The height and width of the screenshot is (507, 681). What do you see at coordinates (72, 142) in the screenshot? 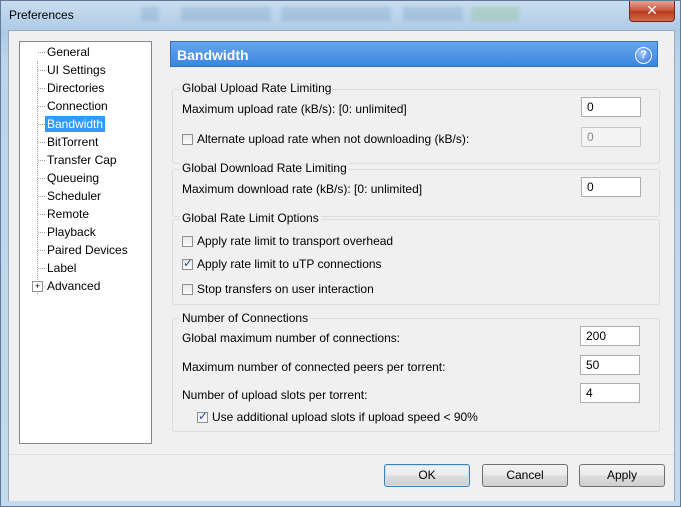
I see `tree-item-bittorrent: BitTorrent` at bounding box center [72, 142].